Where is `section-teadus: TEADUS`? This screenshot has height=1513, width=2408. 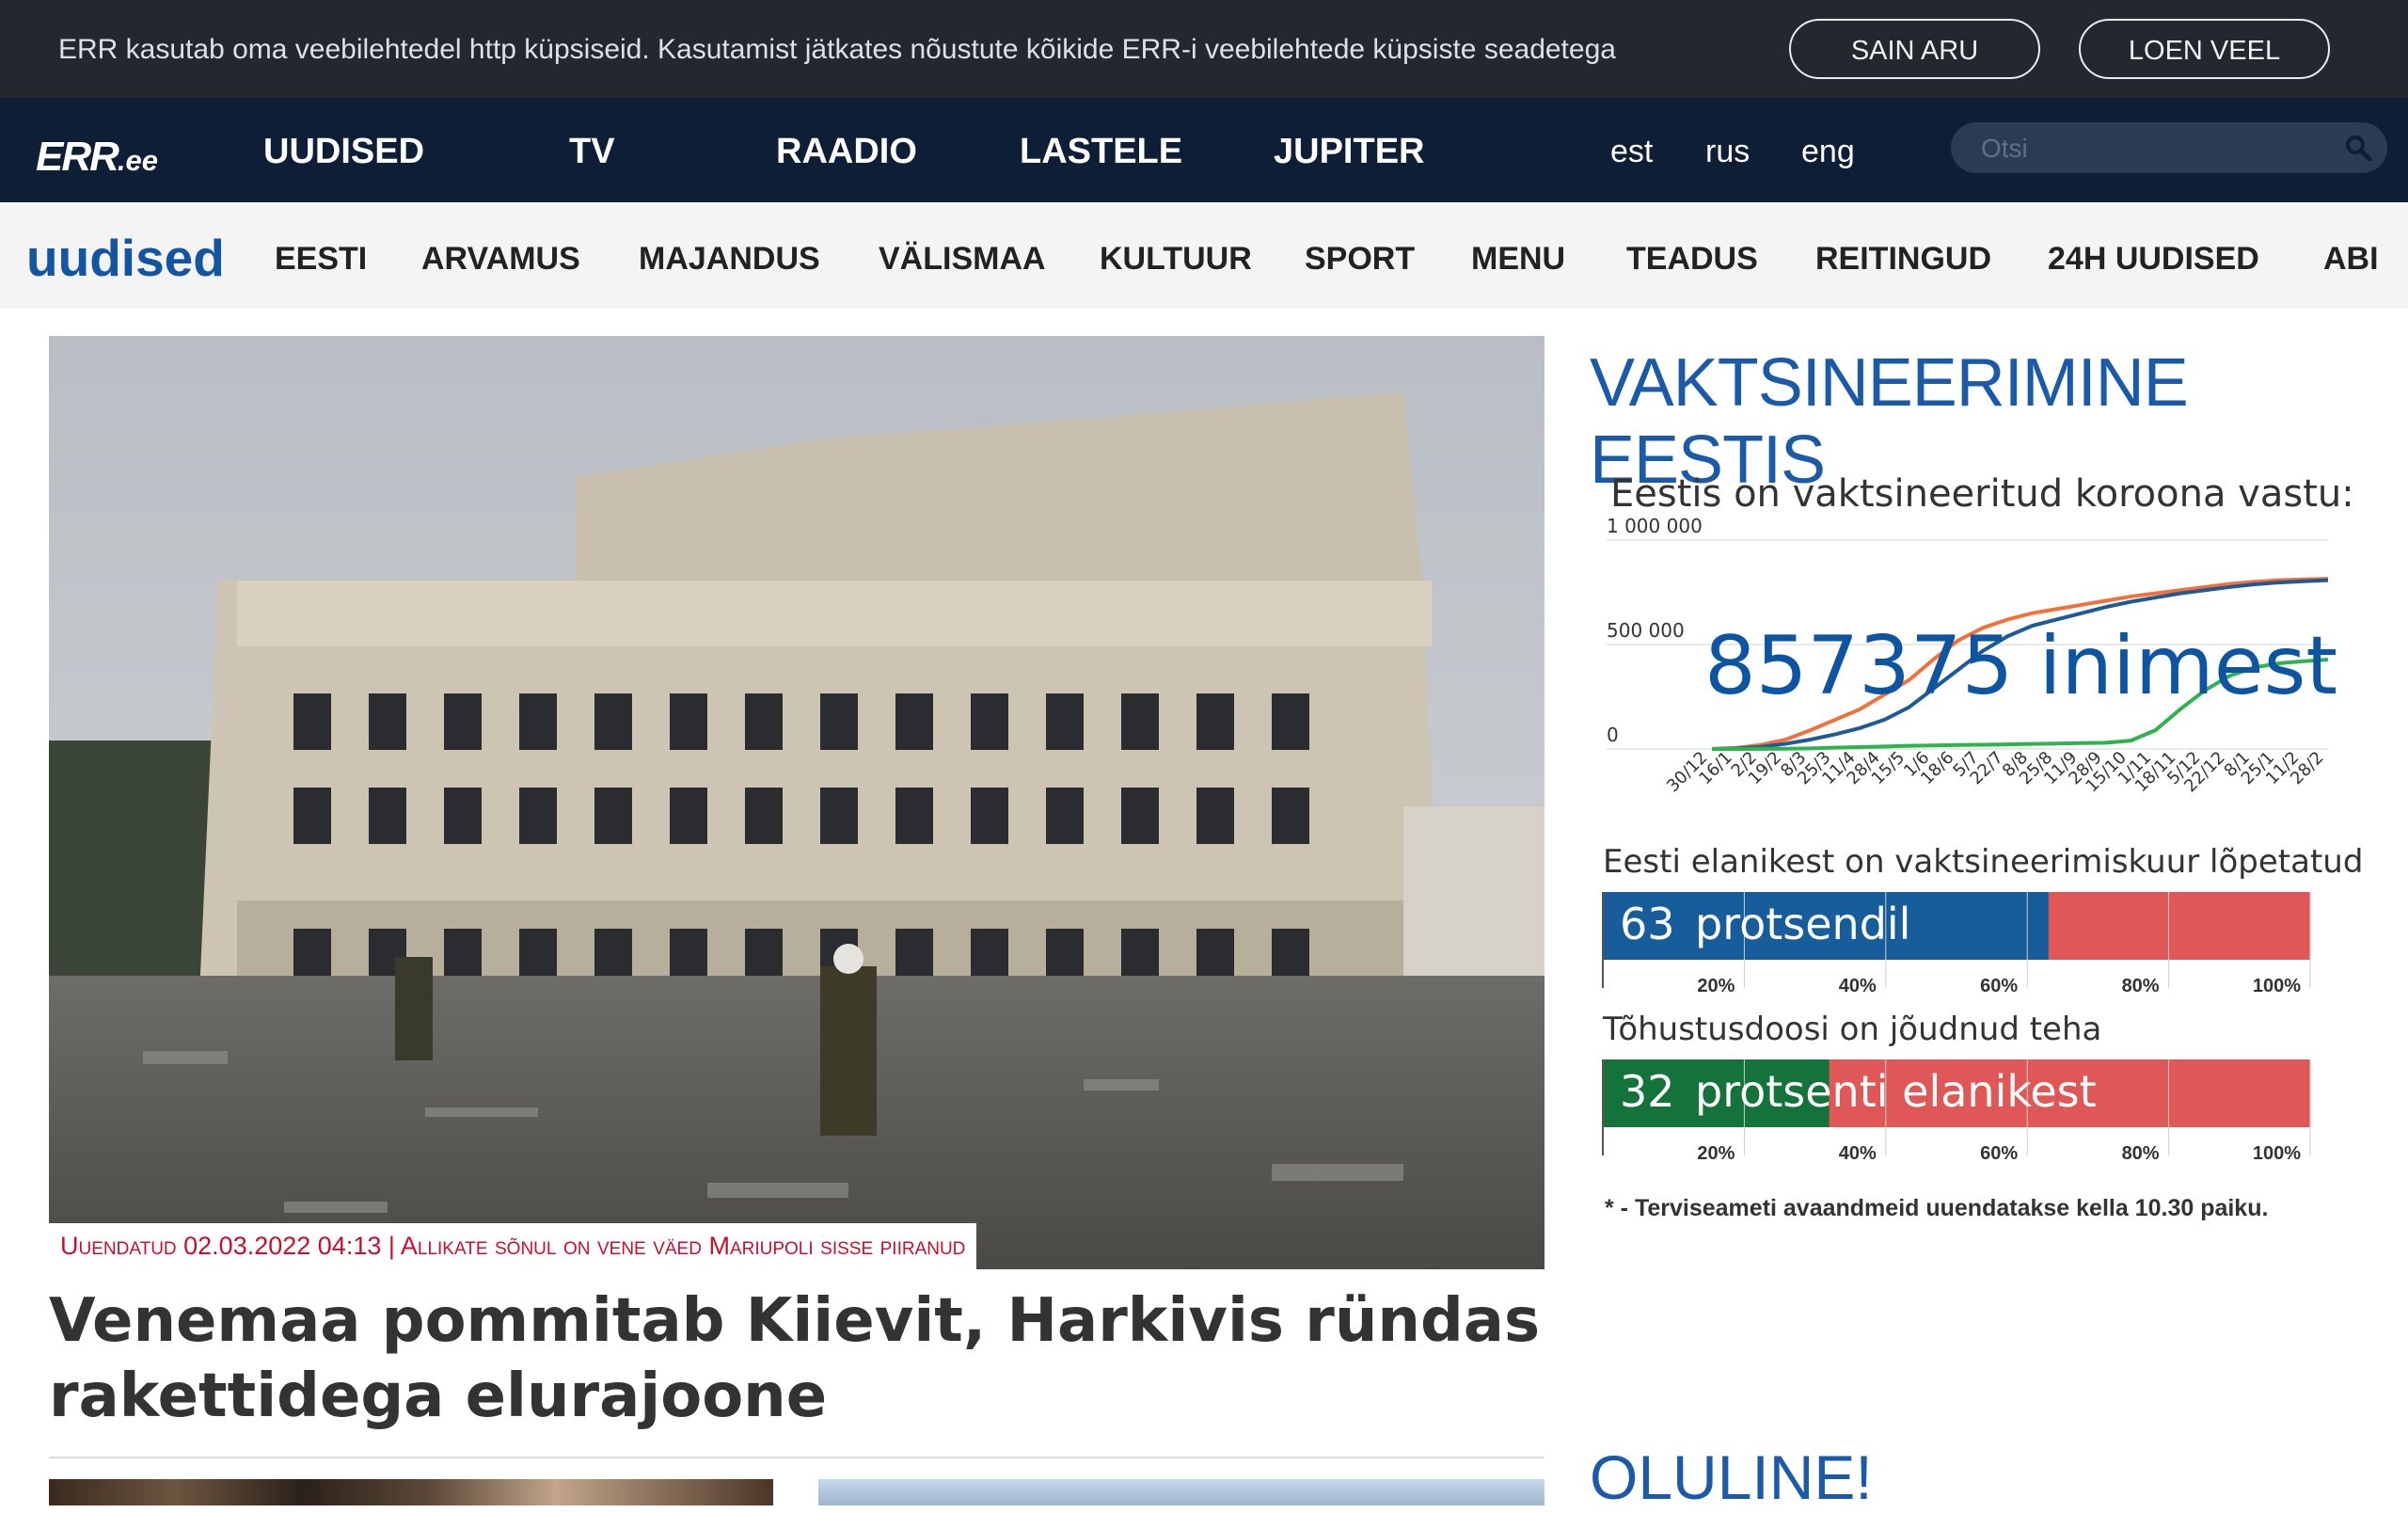 section-teadus: TEADUS is located at coordinates (1692, 259).